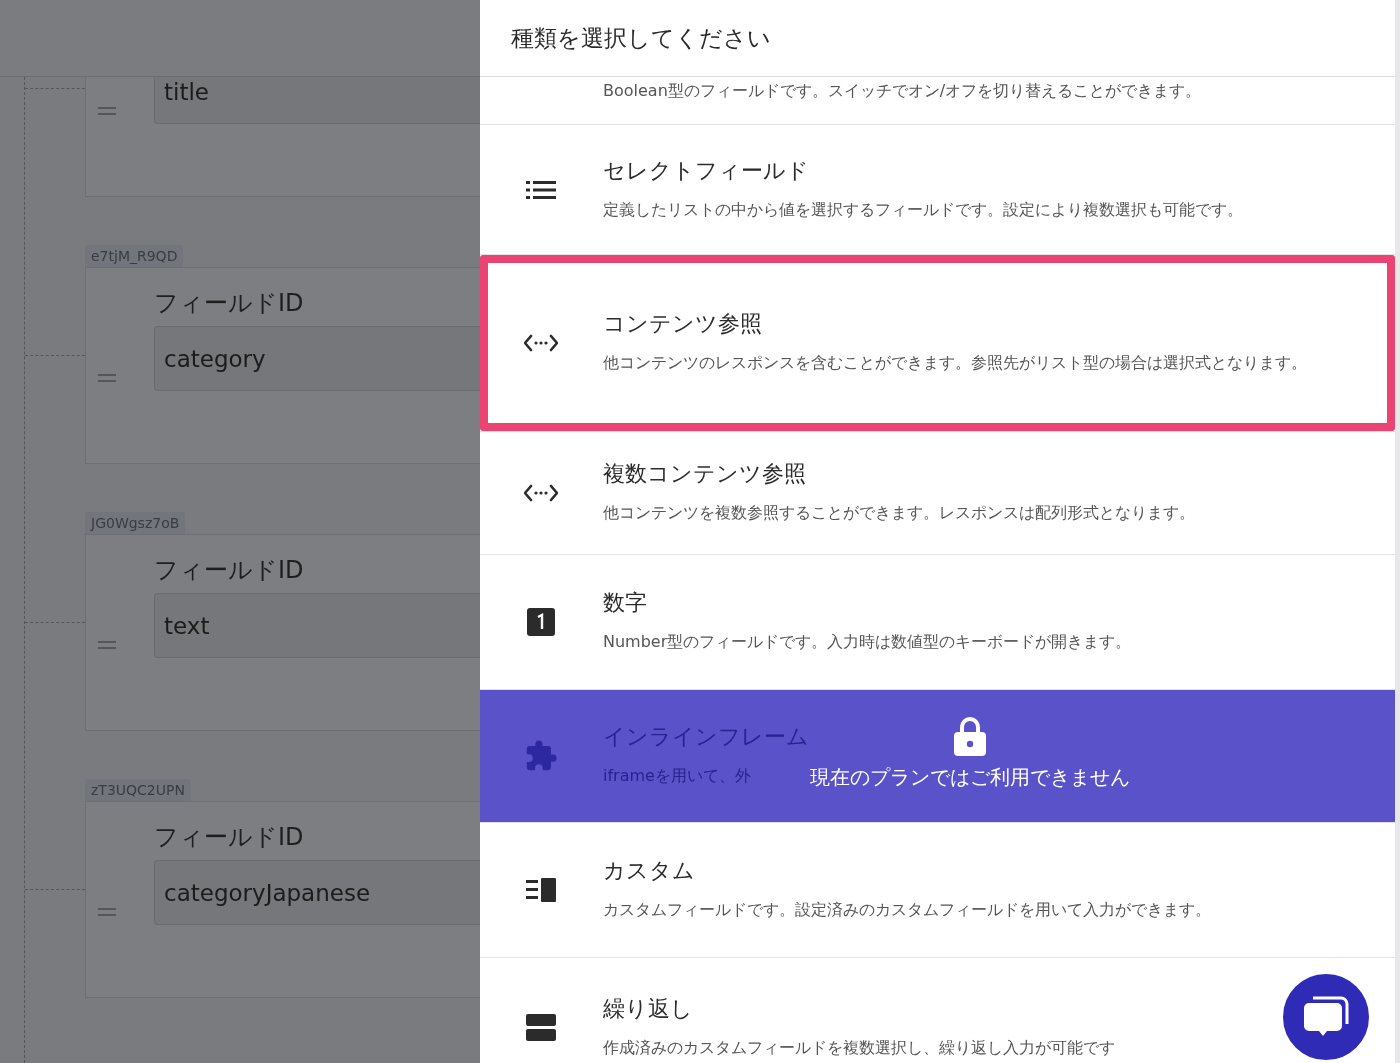  Describe the element at coordinates (317, 625) in the screenshot. I see `input-field: text` at that location.